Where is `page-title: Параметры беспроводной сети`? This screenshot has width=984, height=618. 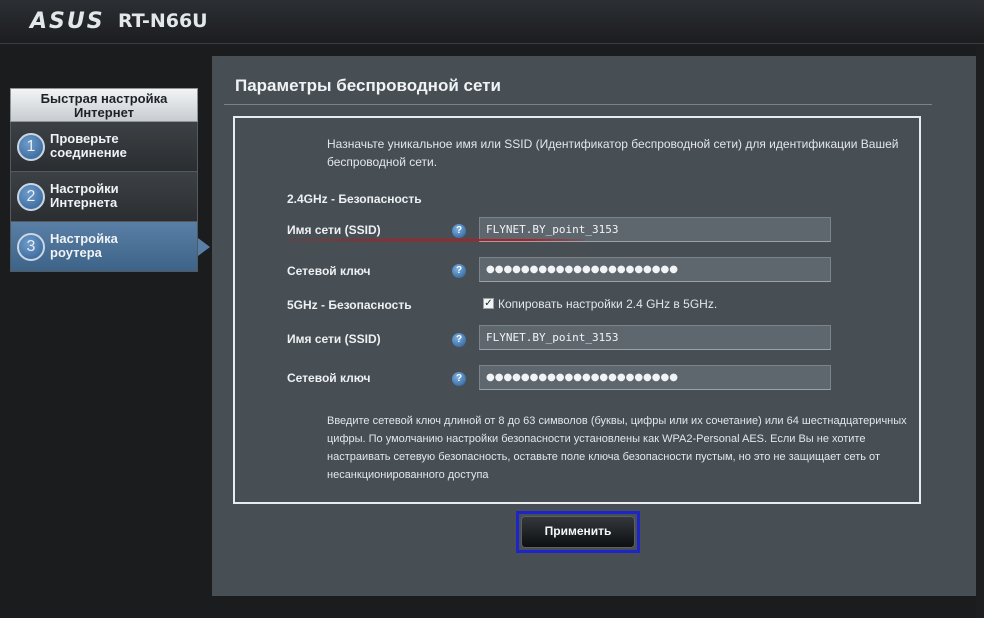 page-title: Параметры беспроводной сети is located at coordinates (368, 85).